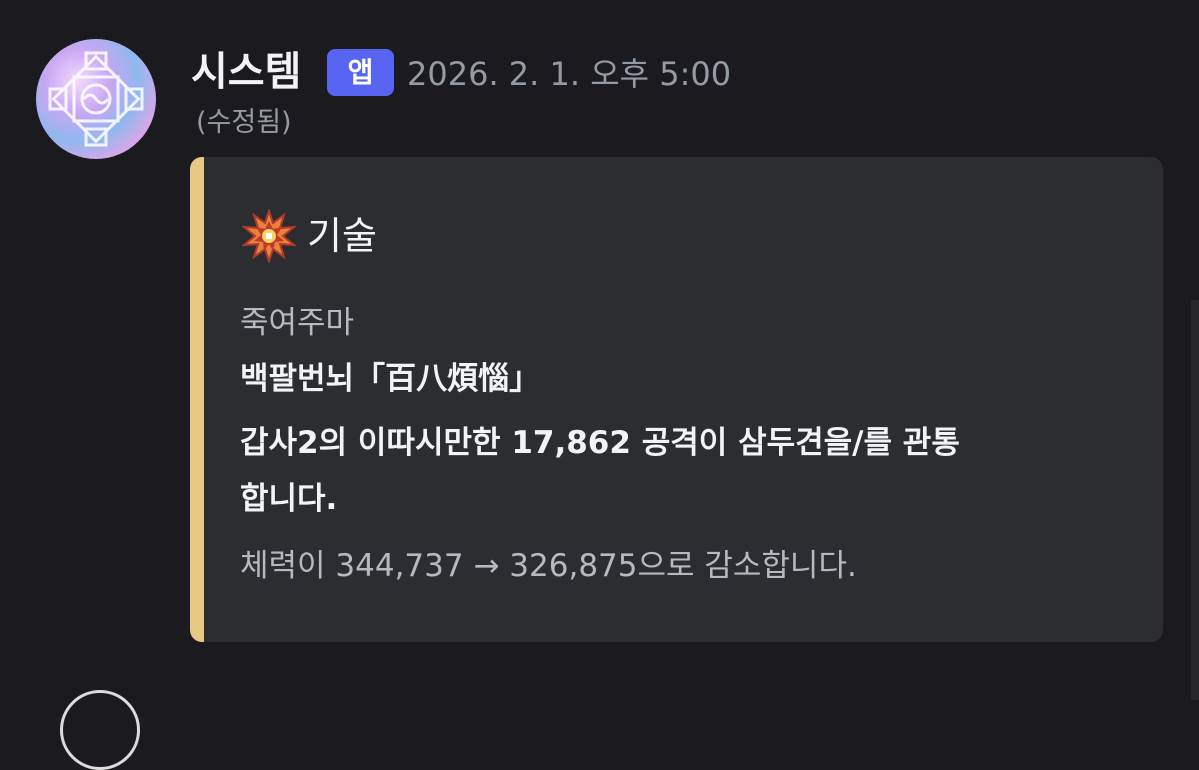  What do you see at coordinates (100, 730) in the screenshot?
I see `next-message-avatar` at bounding box center [100, 730].